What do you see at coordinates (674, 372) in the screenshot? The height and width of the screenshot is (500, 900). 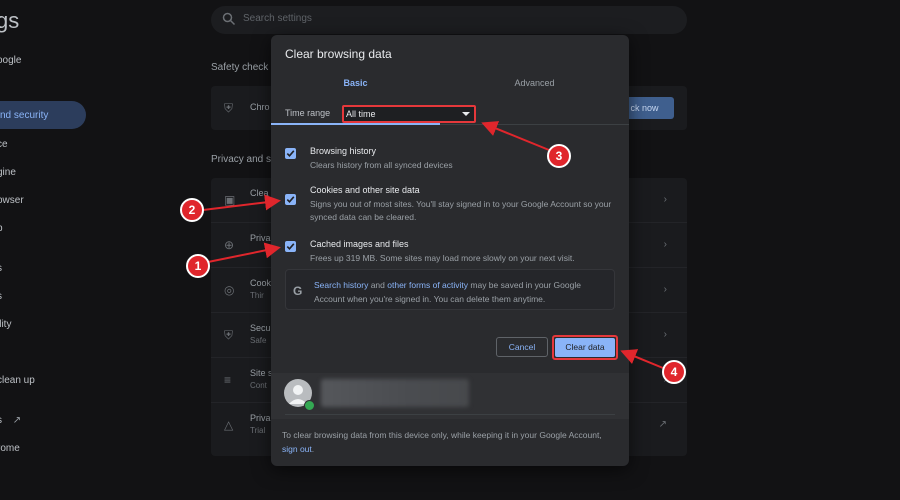 I see `callout-4: 4` at bounding box center [674, 372].